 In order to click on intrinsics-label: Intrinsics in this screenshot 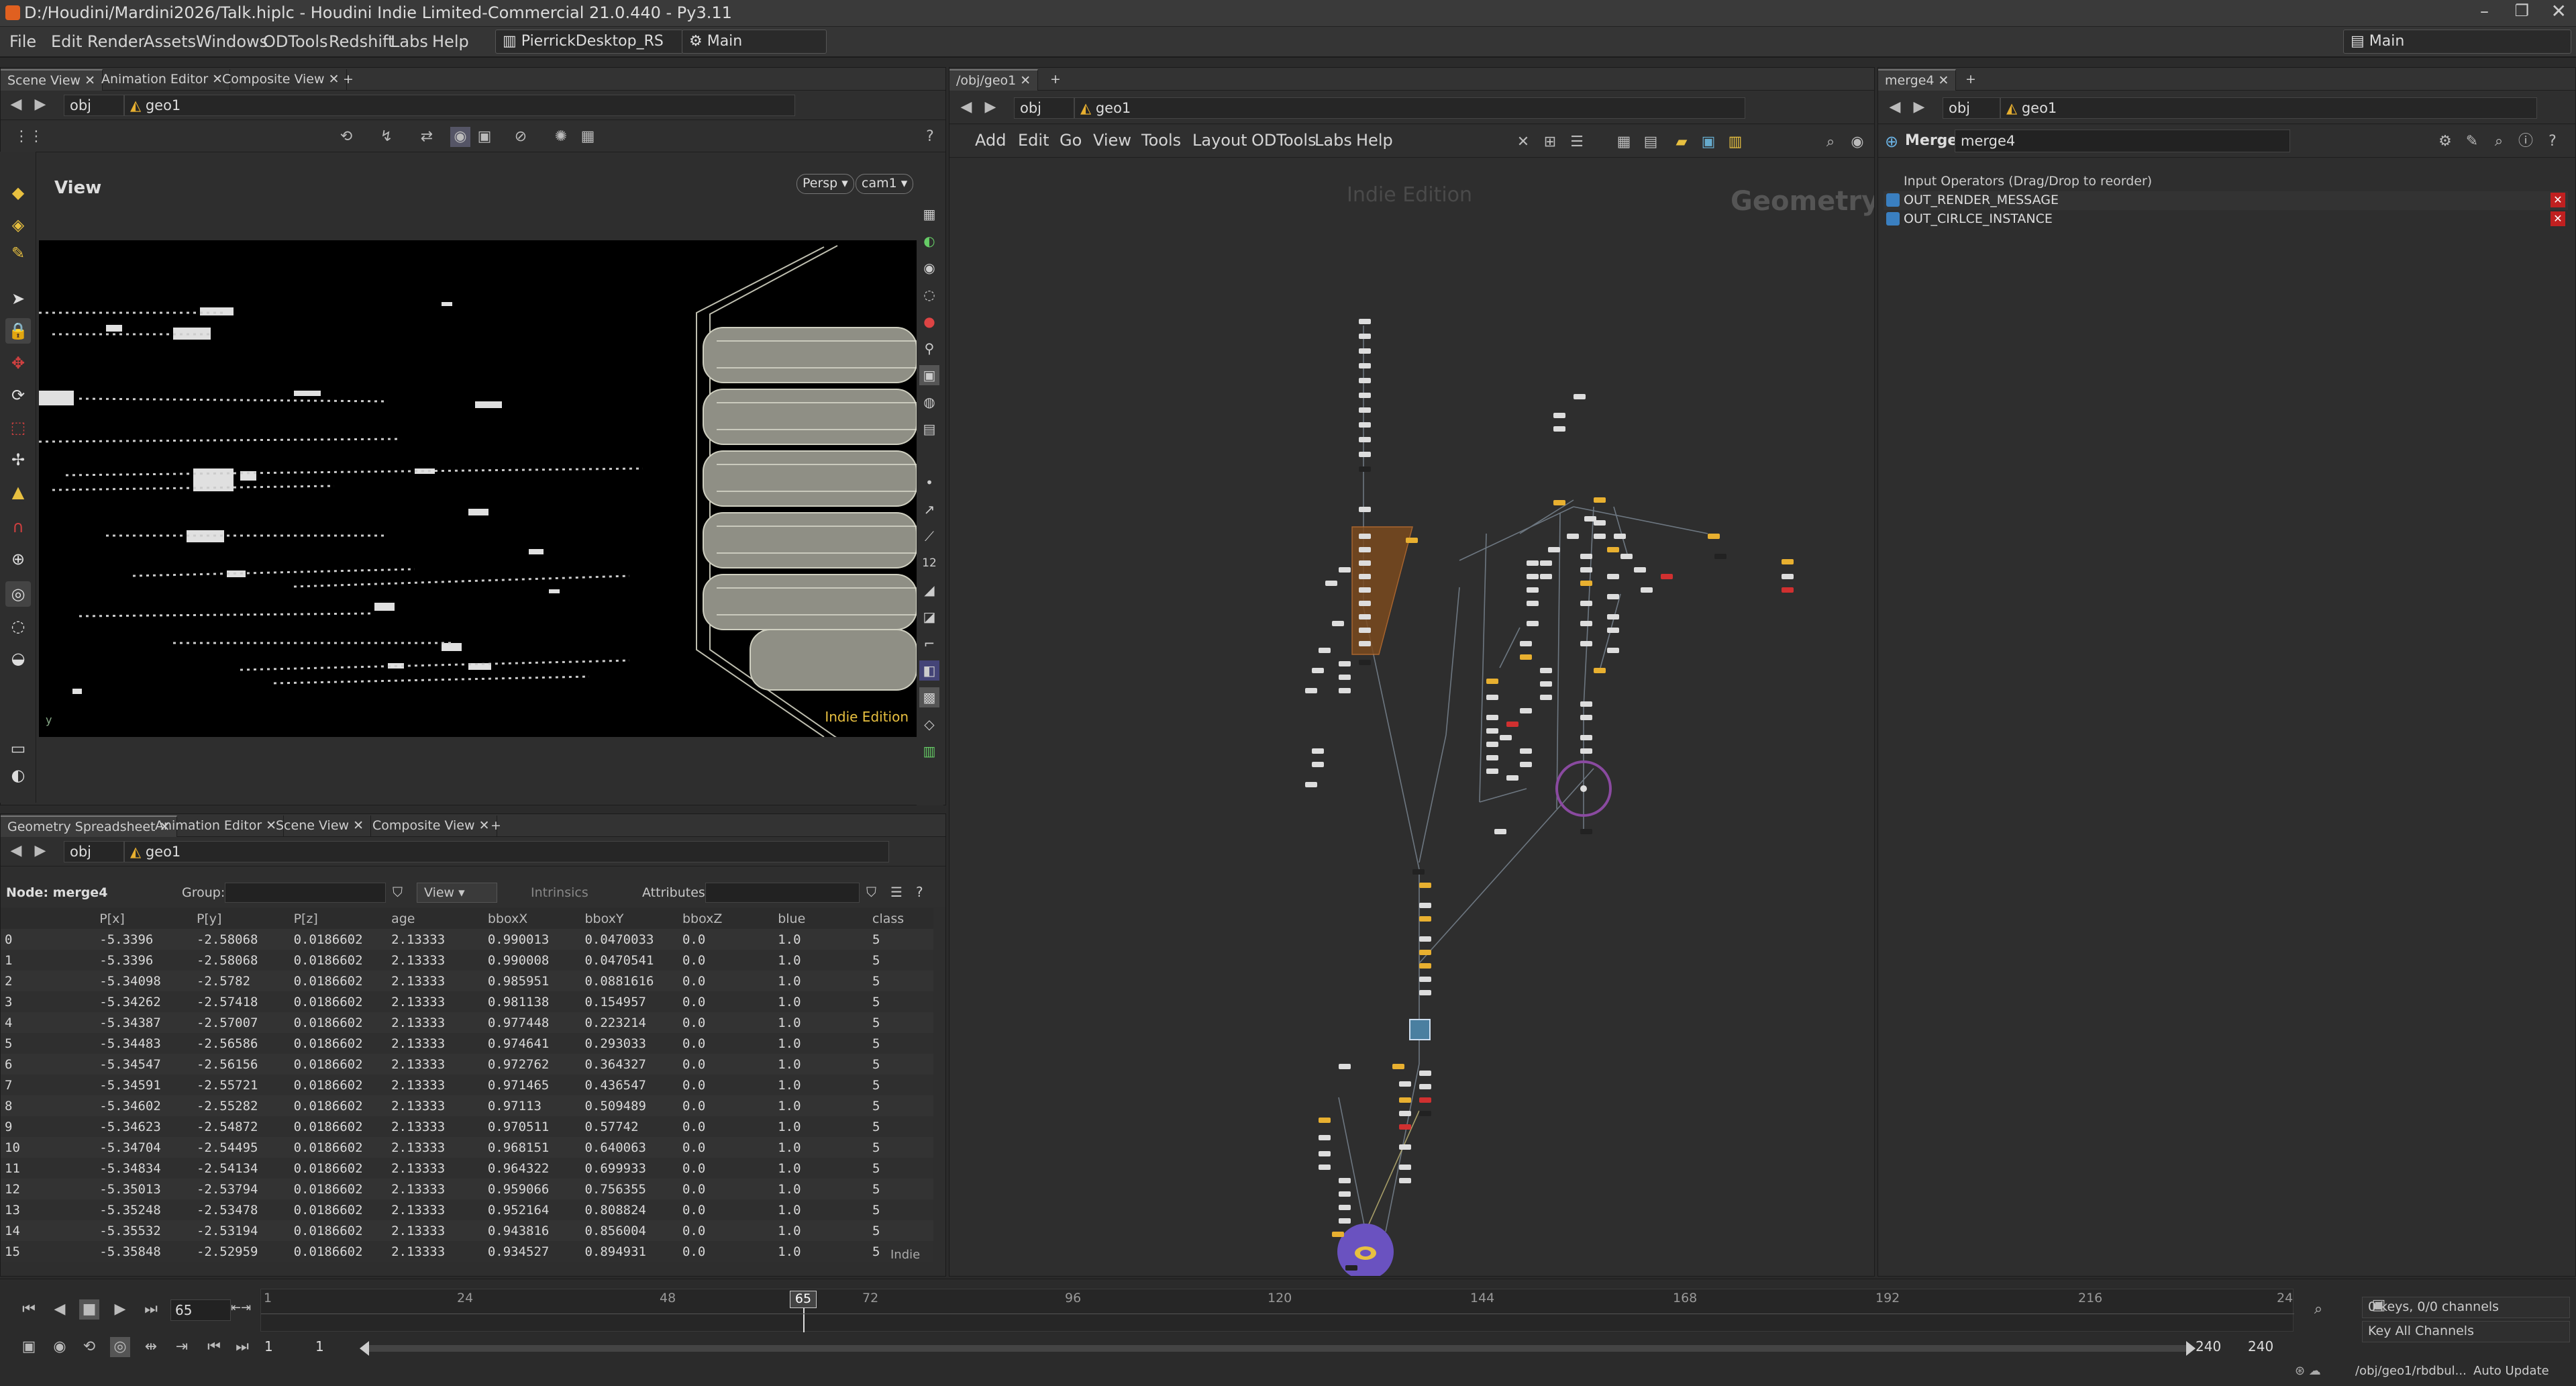, I will do `click(559, 892)`.